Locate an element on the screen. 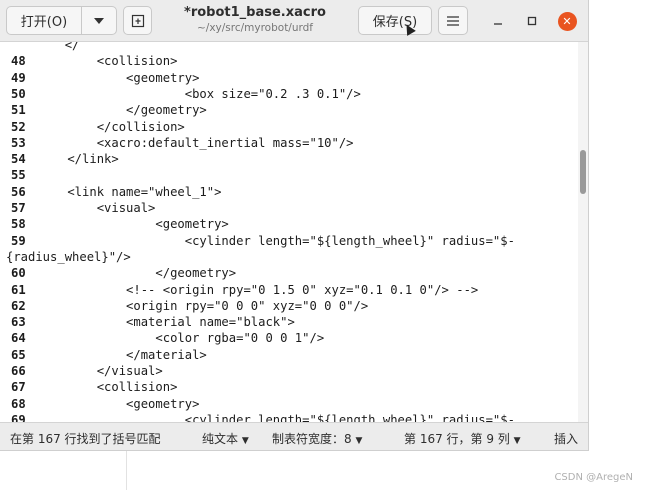 The image size is (647, 490). scrollbar-thumb is located at coordinates (583, 172).